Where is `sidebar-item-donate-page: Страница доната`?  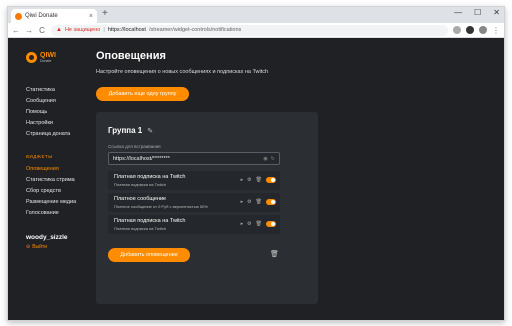 sidebar-item-donate-page: Страница доната is located at coordinates (48, 134).